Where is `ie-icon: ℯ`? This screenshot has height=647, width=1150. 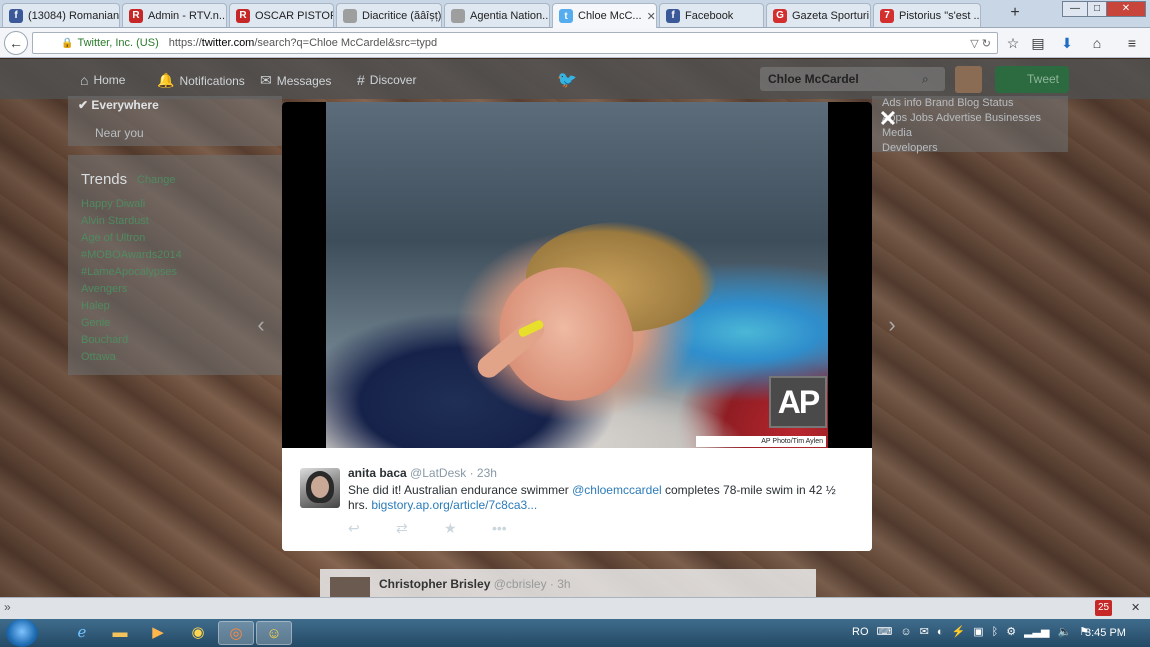 ie-icon: ℯ is located at coordinates (82, 633).